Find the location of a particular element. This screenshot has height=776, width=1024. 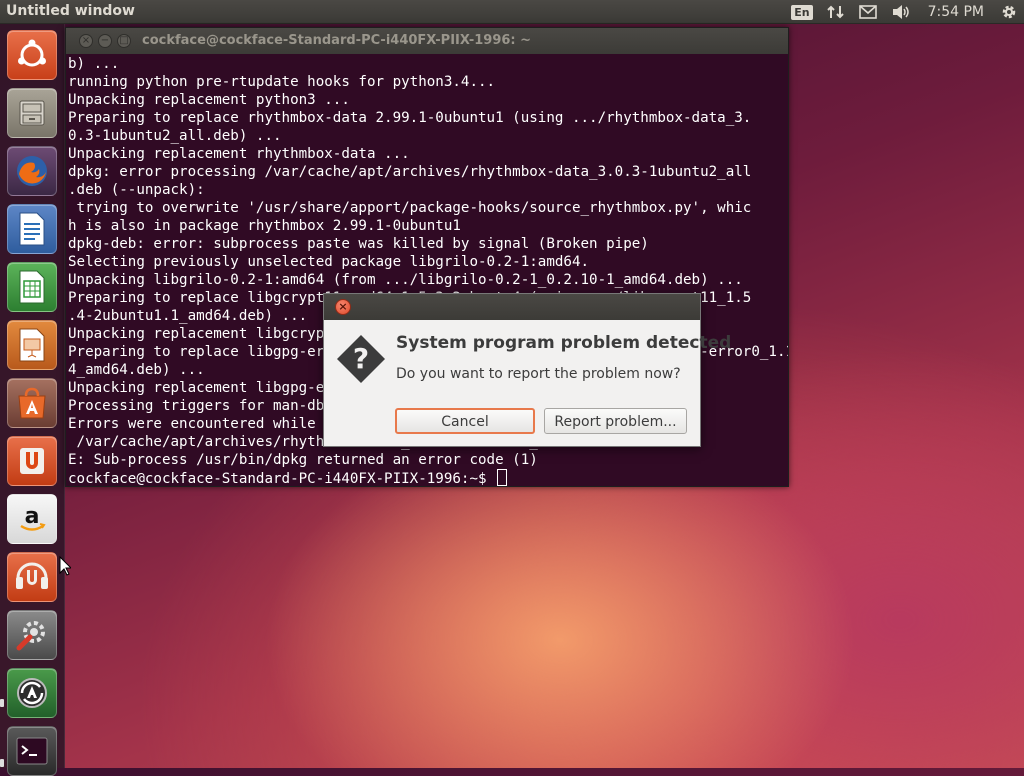

ubuntu-one-icon is located at coordinates (32, 461).